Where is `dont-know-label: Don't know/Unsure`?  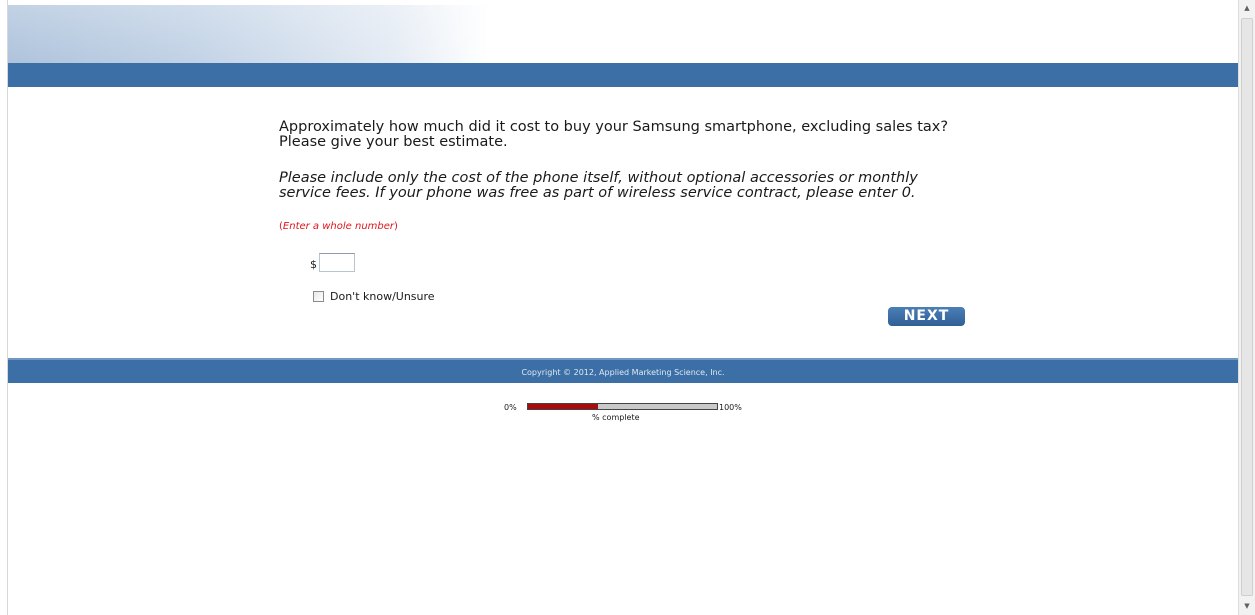 dont-know-label: Don't know/Unsure is located at coordinates (382, 296).